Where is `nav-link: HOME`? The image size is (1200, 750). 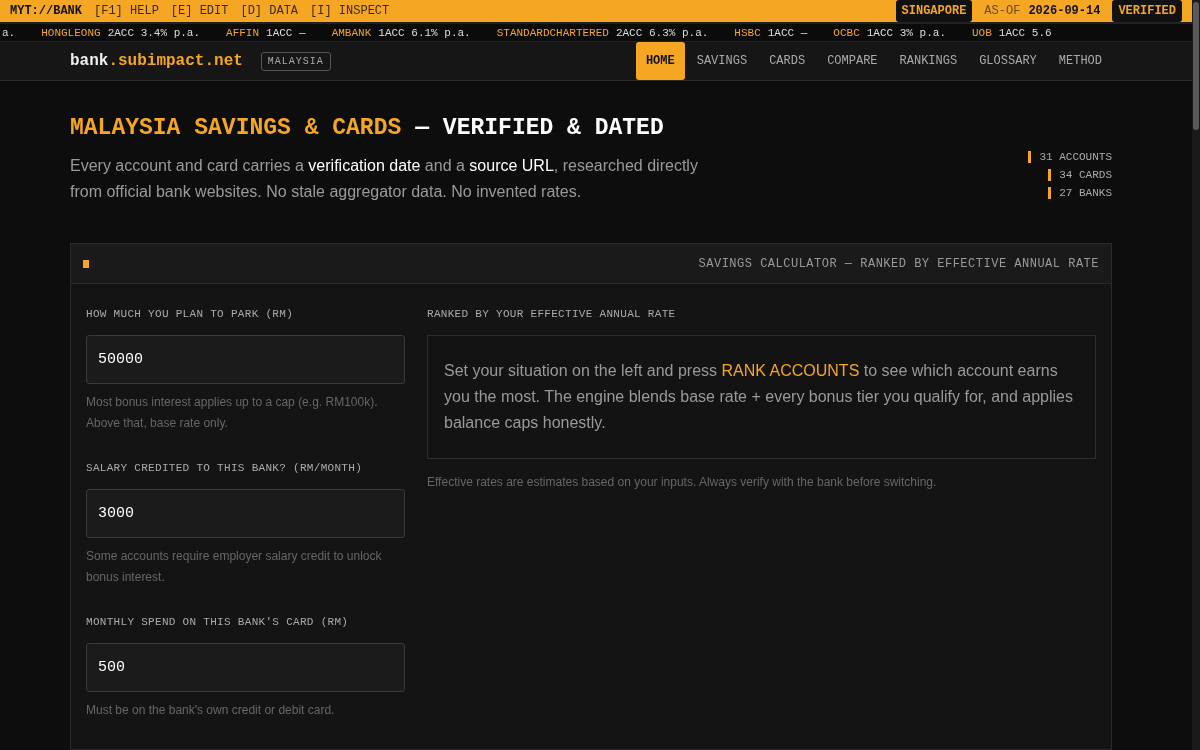 nav-link: HOME is located at coordinates (660, 61).